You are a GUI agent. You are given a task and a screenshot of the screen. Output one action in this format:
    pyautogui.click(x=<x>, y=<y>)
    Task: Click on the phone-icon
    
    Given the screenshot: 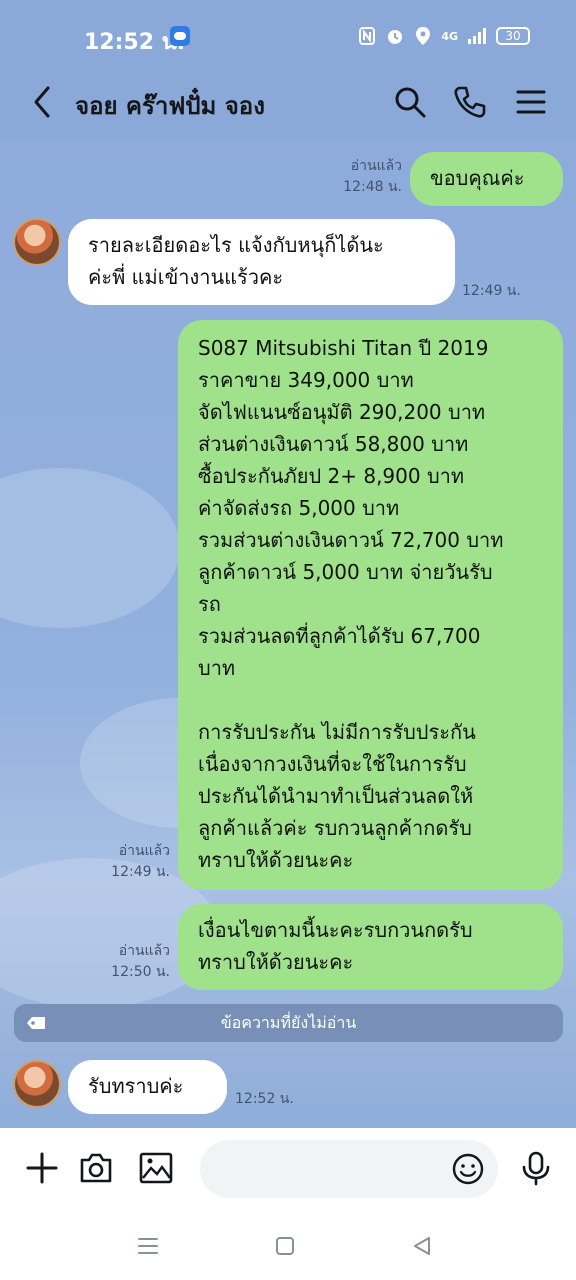 What is the action you would take?
    pyautogui.click(x=470, y=102)
    